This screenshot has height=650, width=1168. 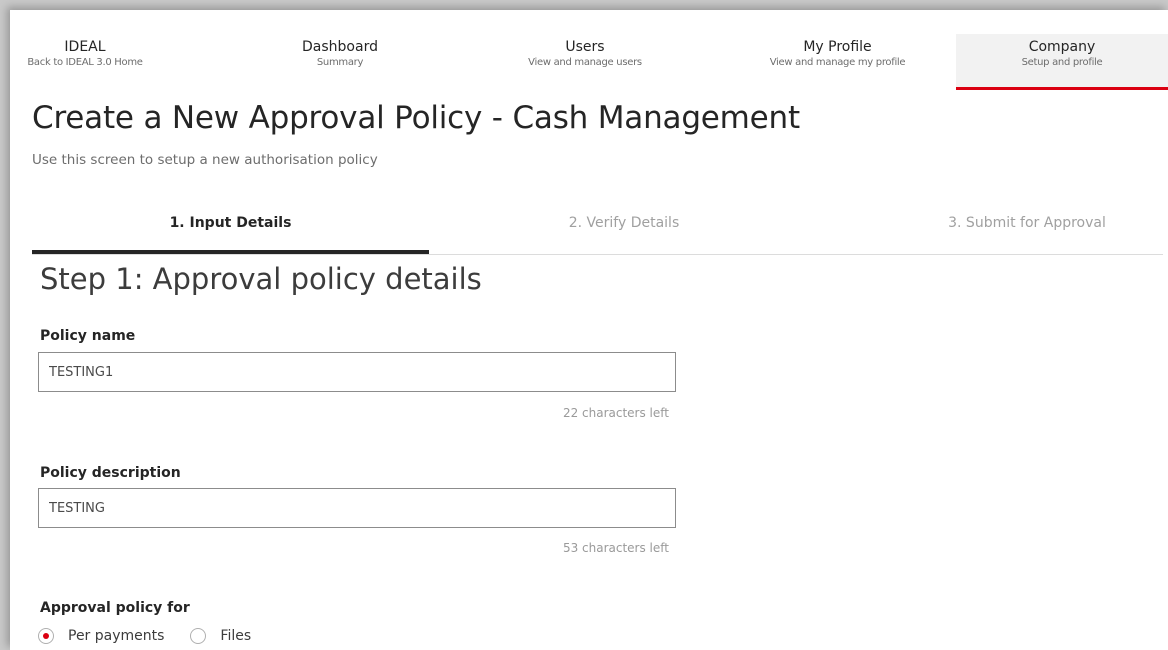 What do you see at coordinates (585, 47) in the screenshot?
I see `nav-item-title: Users` at bounding box center [585, 47].